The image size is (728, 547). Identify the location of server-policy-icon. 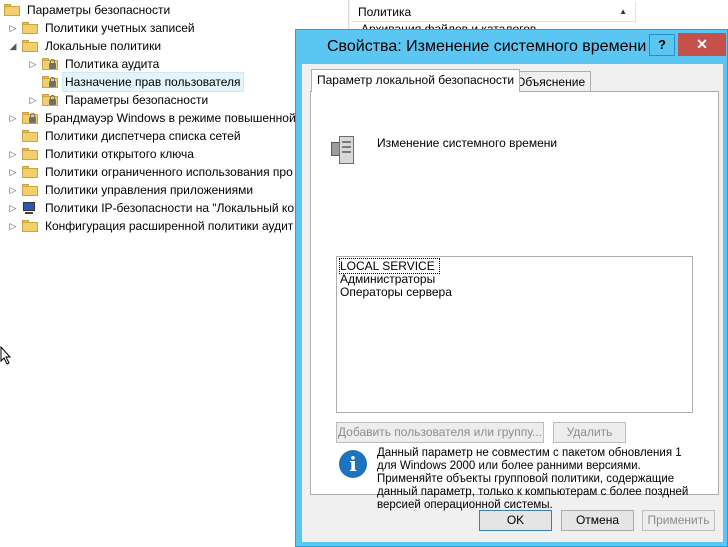
(346, 149).